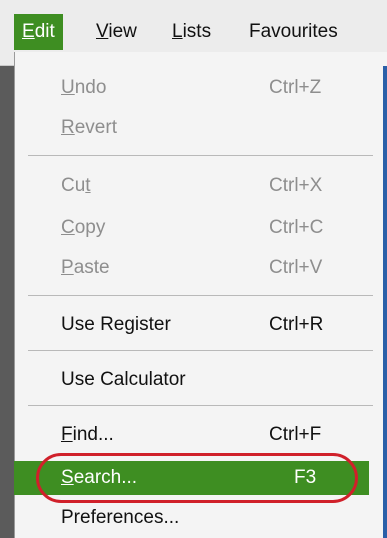  Describe the element at coordinates (296, 324) in the screenshot. I see `menu-item-use-register-shortcut: Ctrl+R` at that location.